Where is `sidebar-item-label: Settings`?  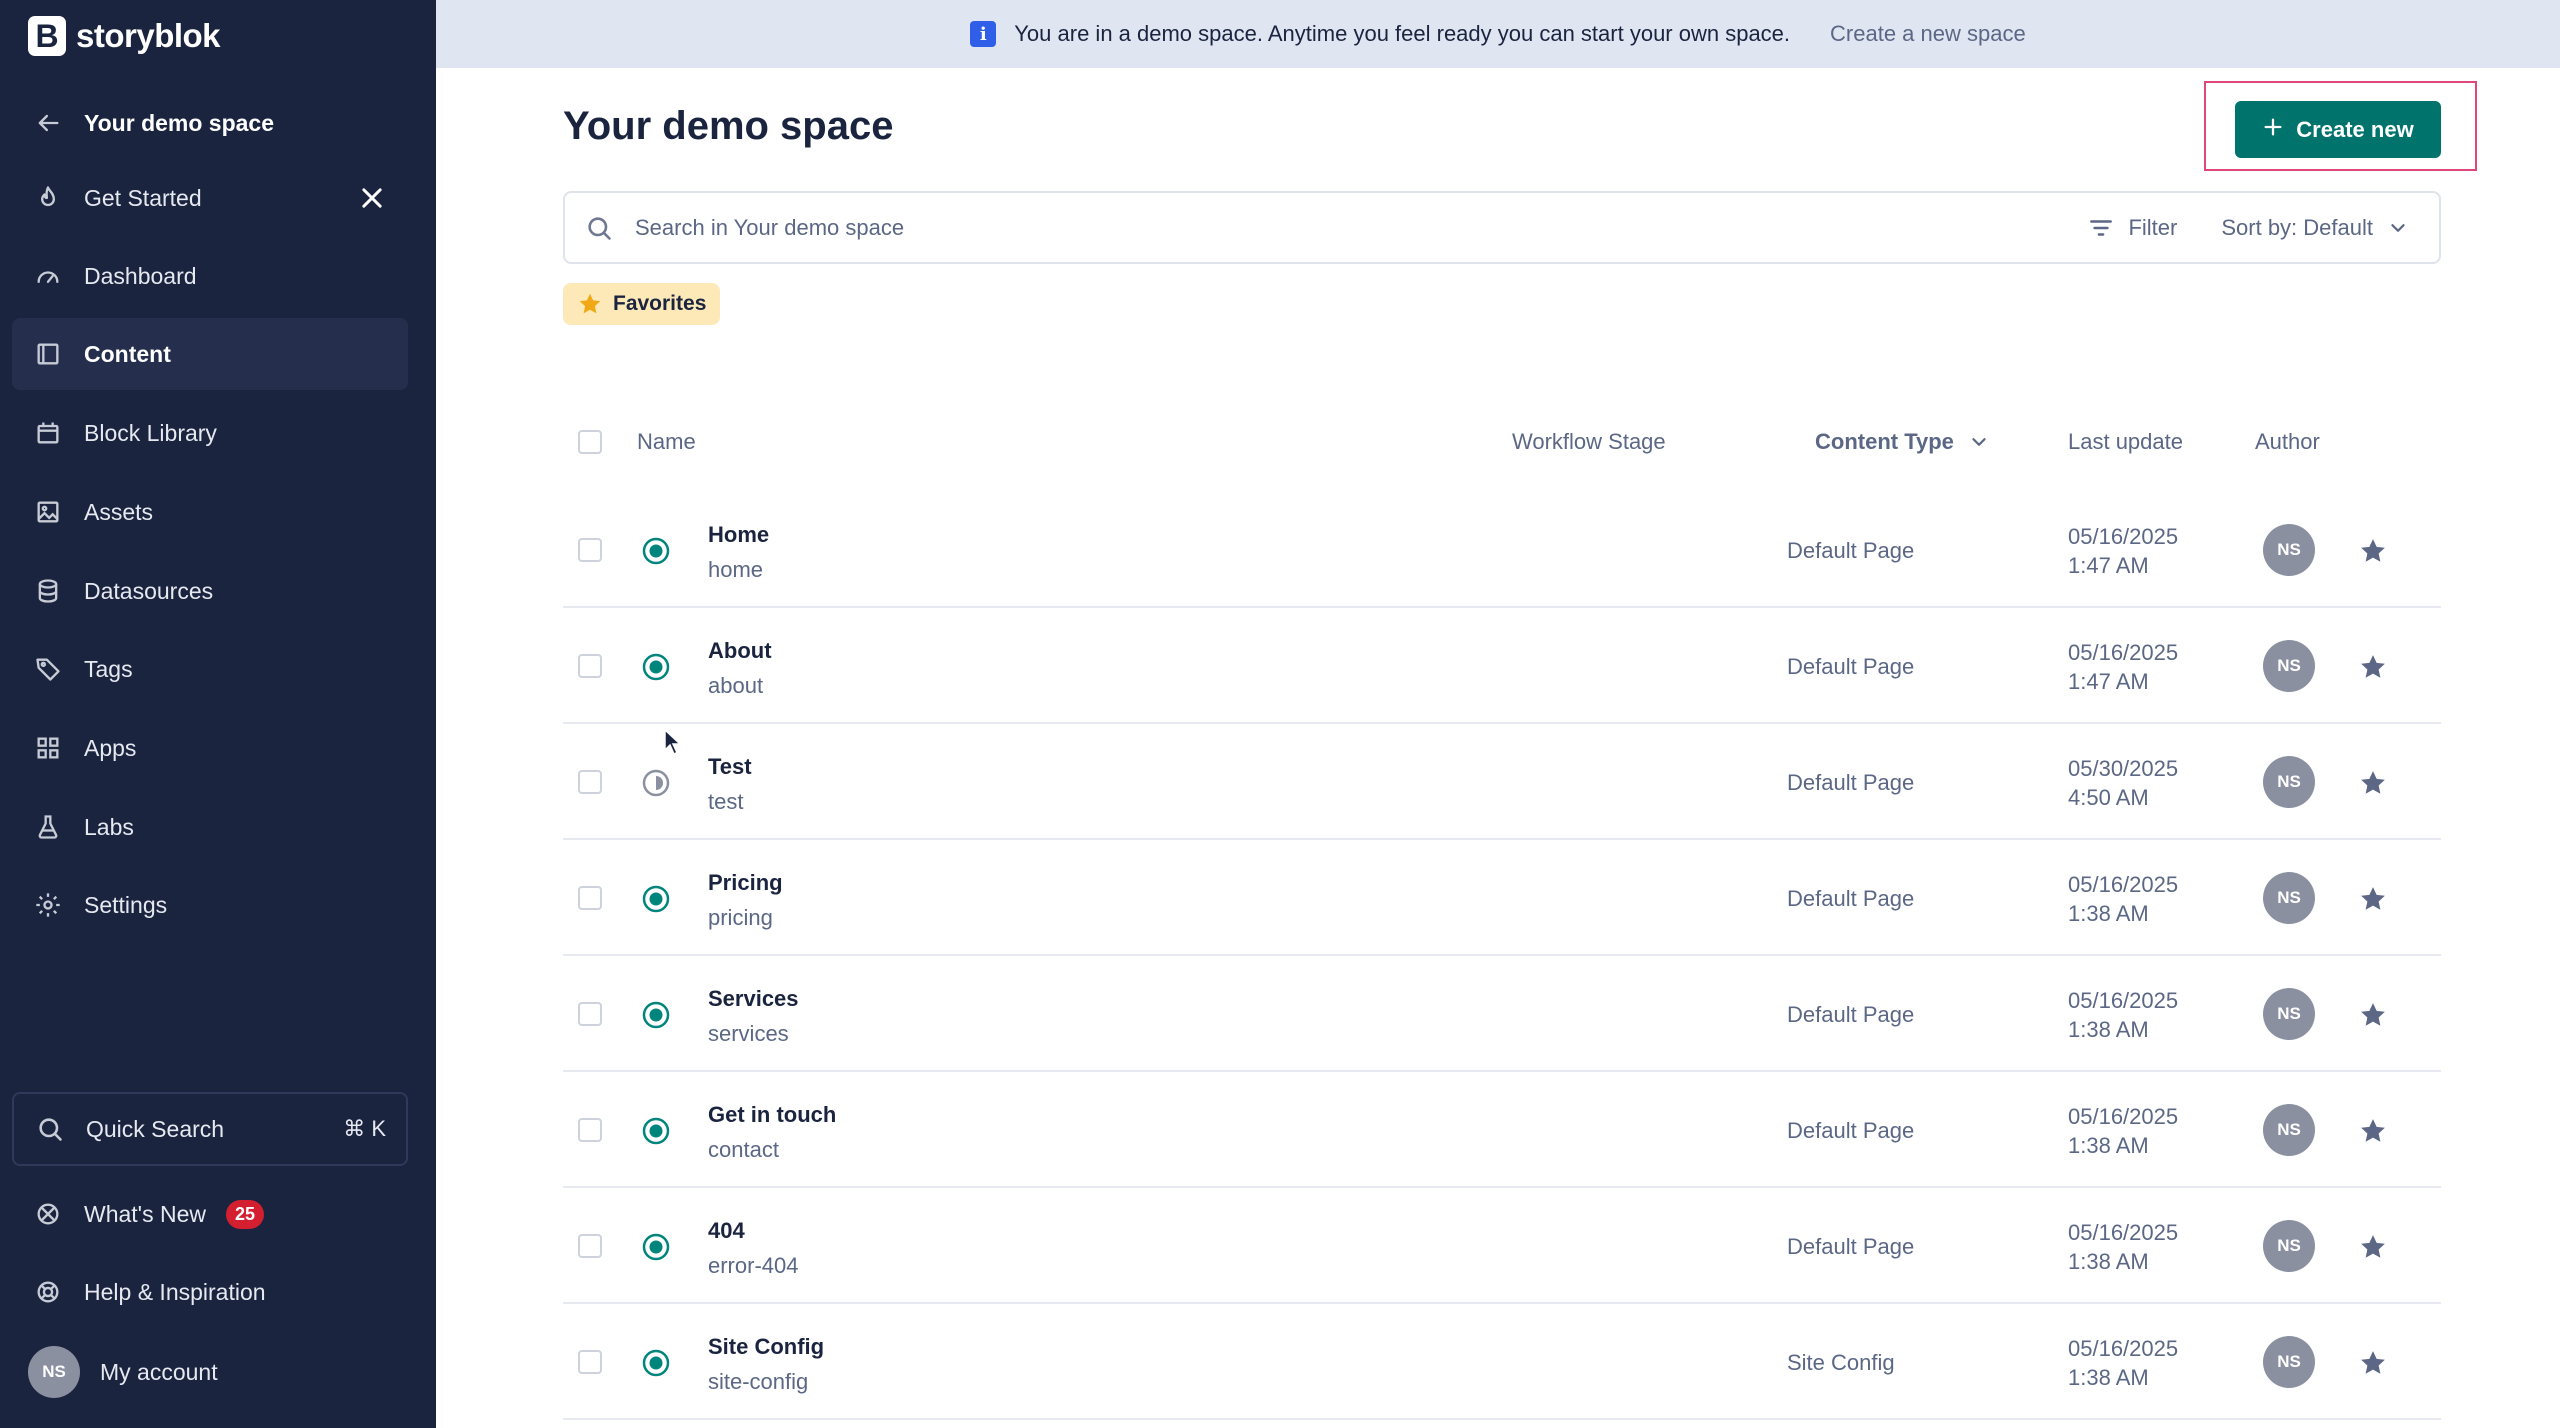
sidebar-item-label: Settings is located at coordinates (126, 904).